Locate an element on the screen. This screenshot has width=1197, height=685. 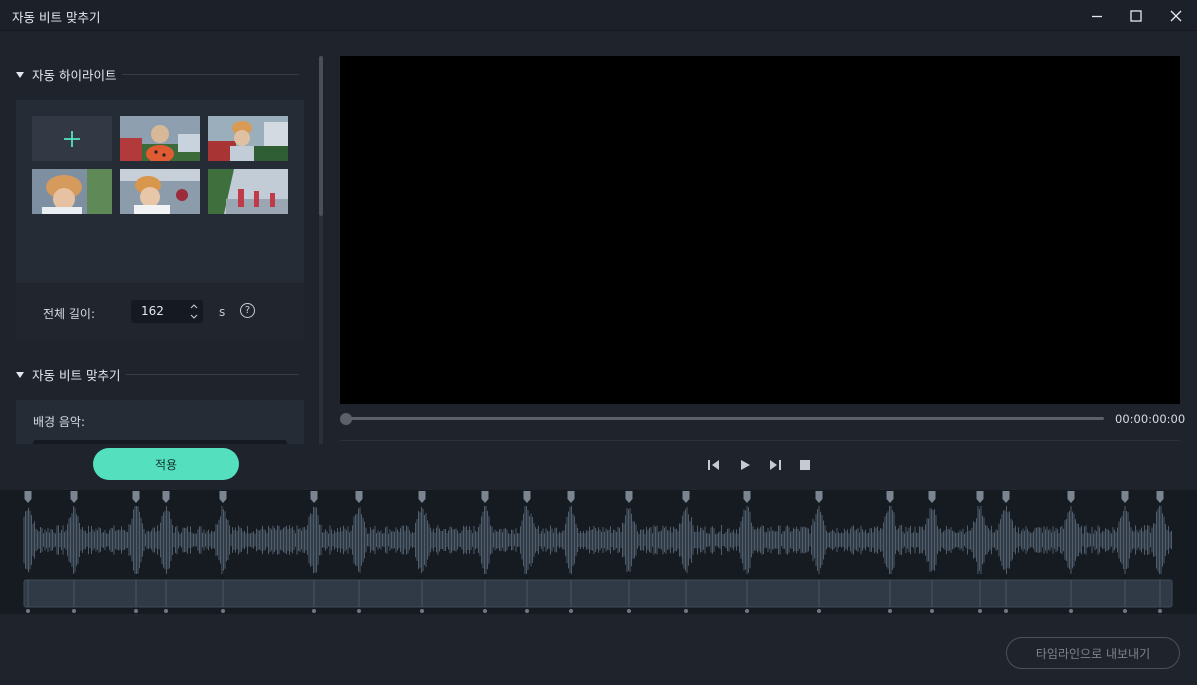
minimize-button is located at coordinates (1097, 15).